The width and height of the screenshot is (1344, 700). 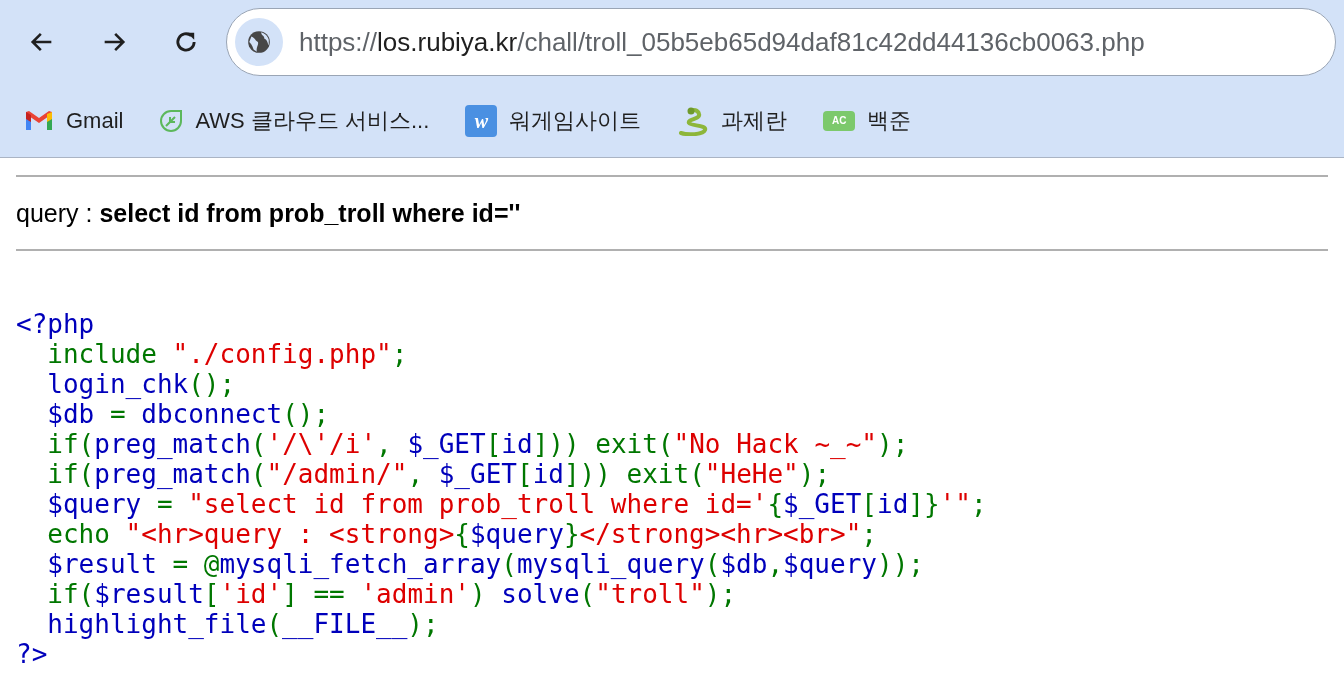 What do you see at coordinates (461, 534) in the screenshot?
I see `code-line: echo "<hr>query : <strong>{$query}</strong><hr><br>";` at bounding box center [461, 534].